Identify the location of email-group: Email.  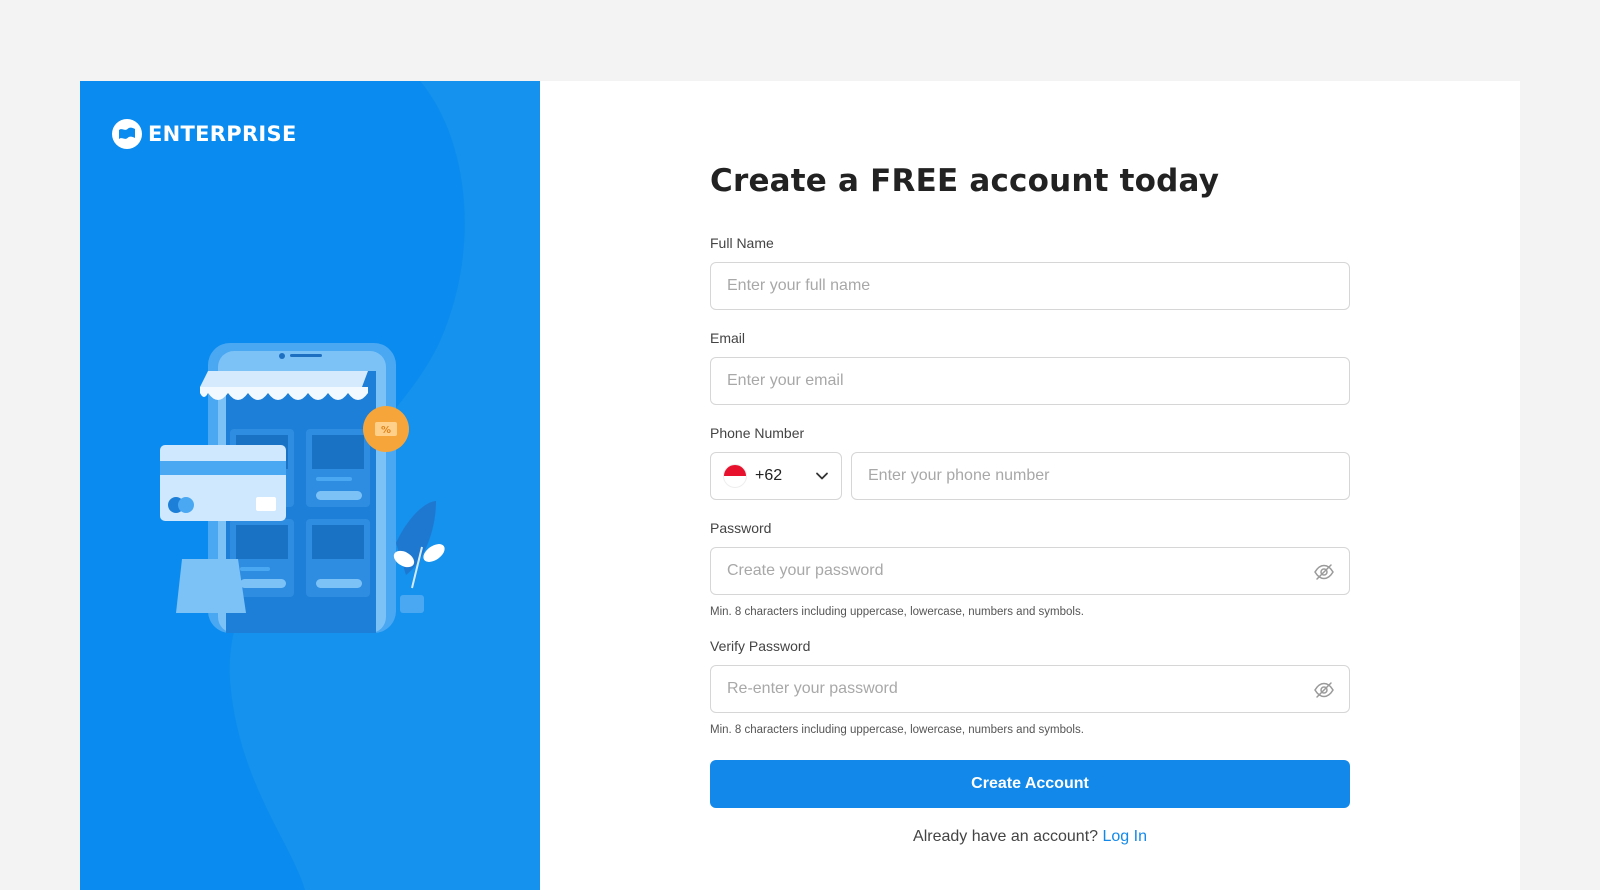
(1030, 367).